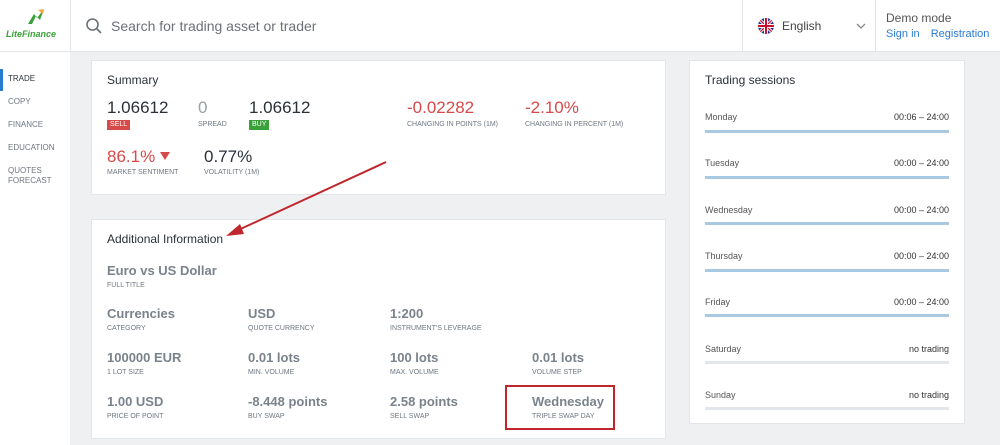 The width and height of the screenshot is (1000, 445). What do you see at coordinates (212, 124) in the screenshot?
I see `spread-label: SPREAD` at bounding box center [212, 124].